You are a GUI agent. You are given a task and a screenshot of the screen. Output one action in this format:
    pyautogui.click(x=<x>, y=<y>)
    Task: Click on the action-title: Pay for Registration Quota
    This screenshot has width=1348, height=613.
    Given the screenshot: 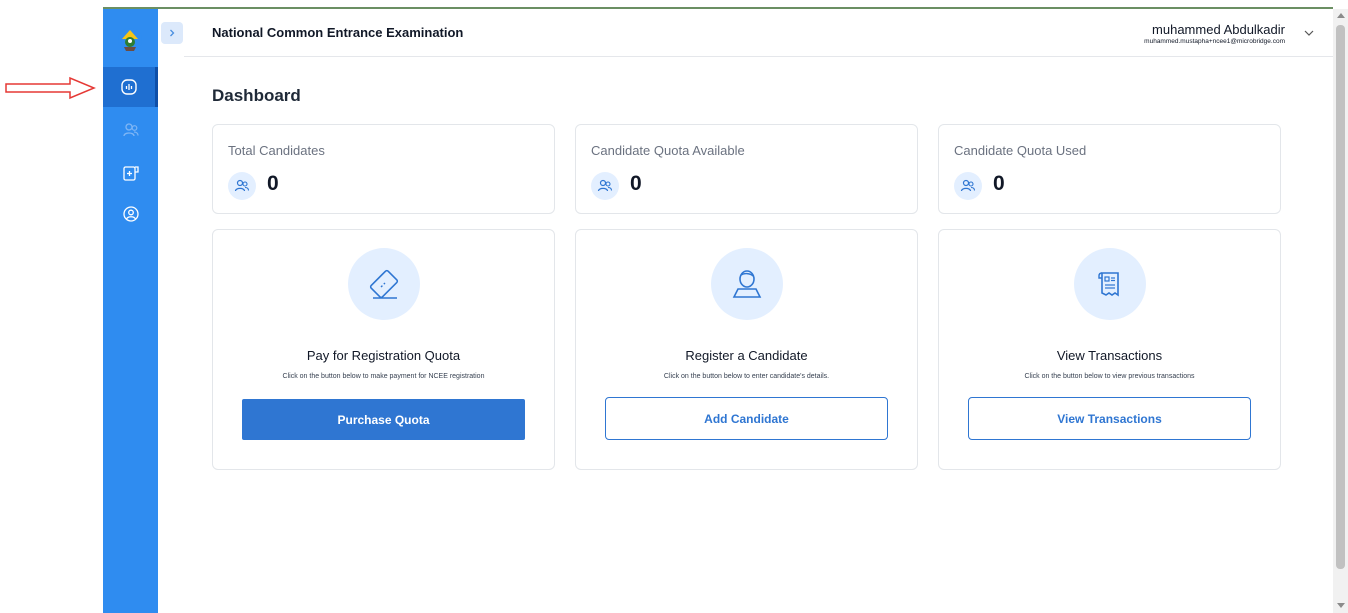 What is the action you would take?
    pyautogui.click(x=383, y=355)
    